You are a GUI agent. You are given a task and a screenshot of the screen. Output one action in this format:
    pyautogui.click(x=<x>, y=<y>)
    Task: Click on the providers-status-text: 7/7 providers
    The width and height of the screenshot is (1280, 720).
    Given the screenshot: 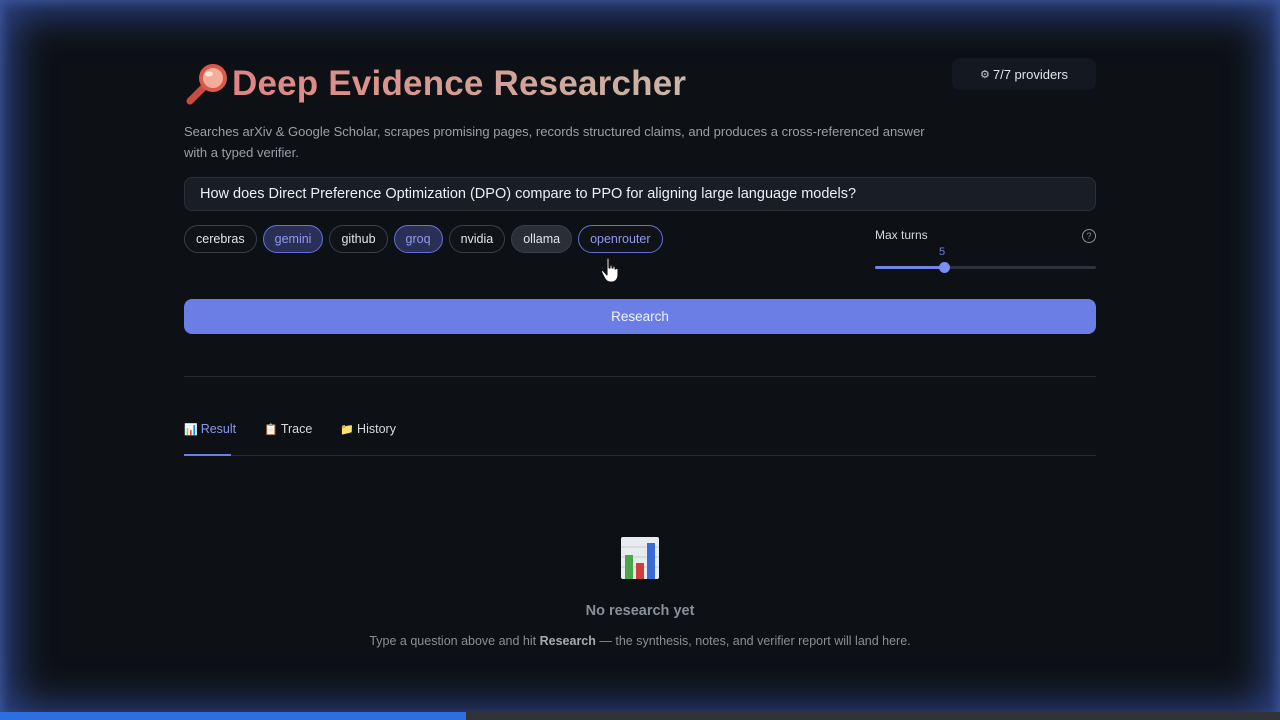 What is the action you would take?
    pyautogui.click(x=1030, y=74)
    